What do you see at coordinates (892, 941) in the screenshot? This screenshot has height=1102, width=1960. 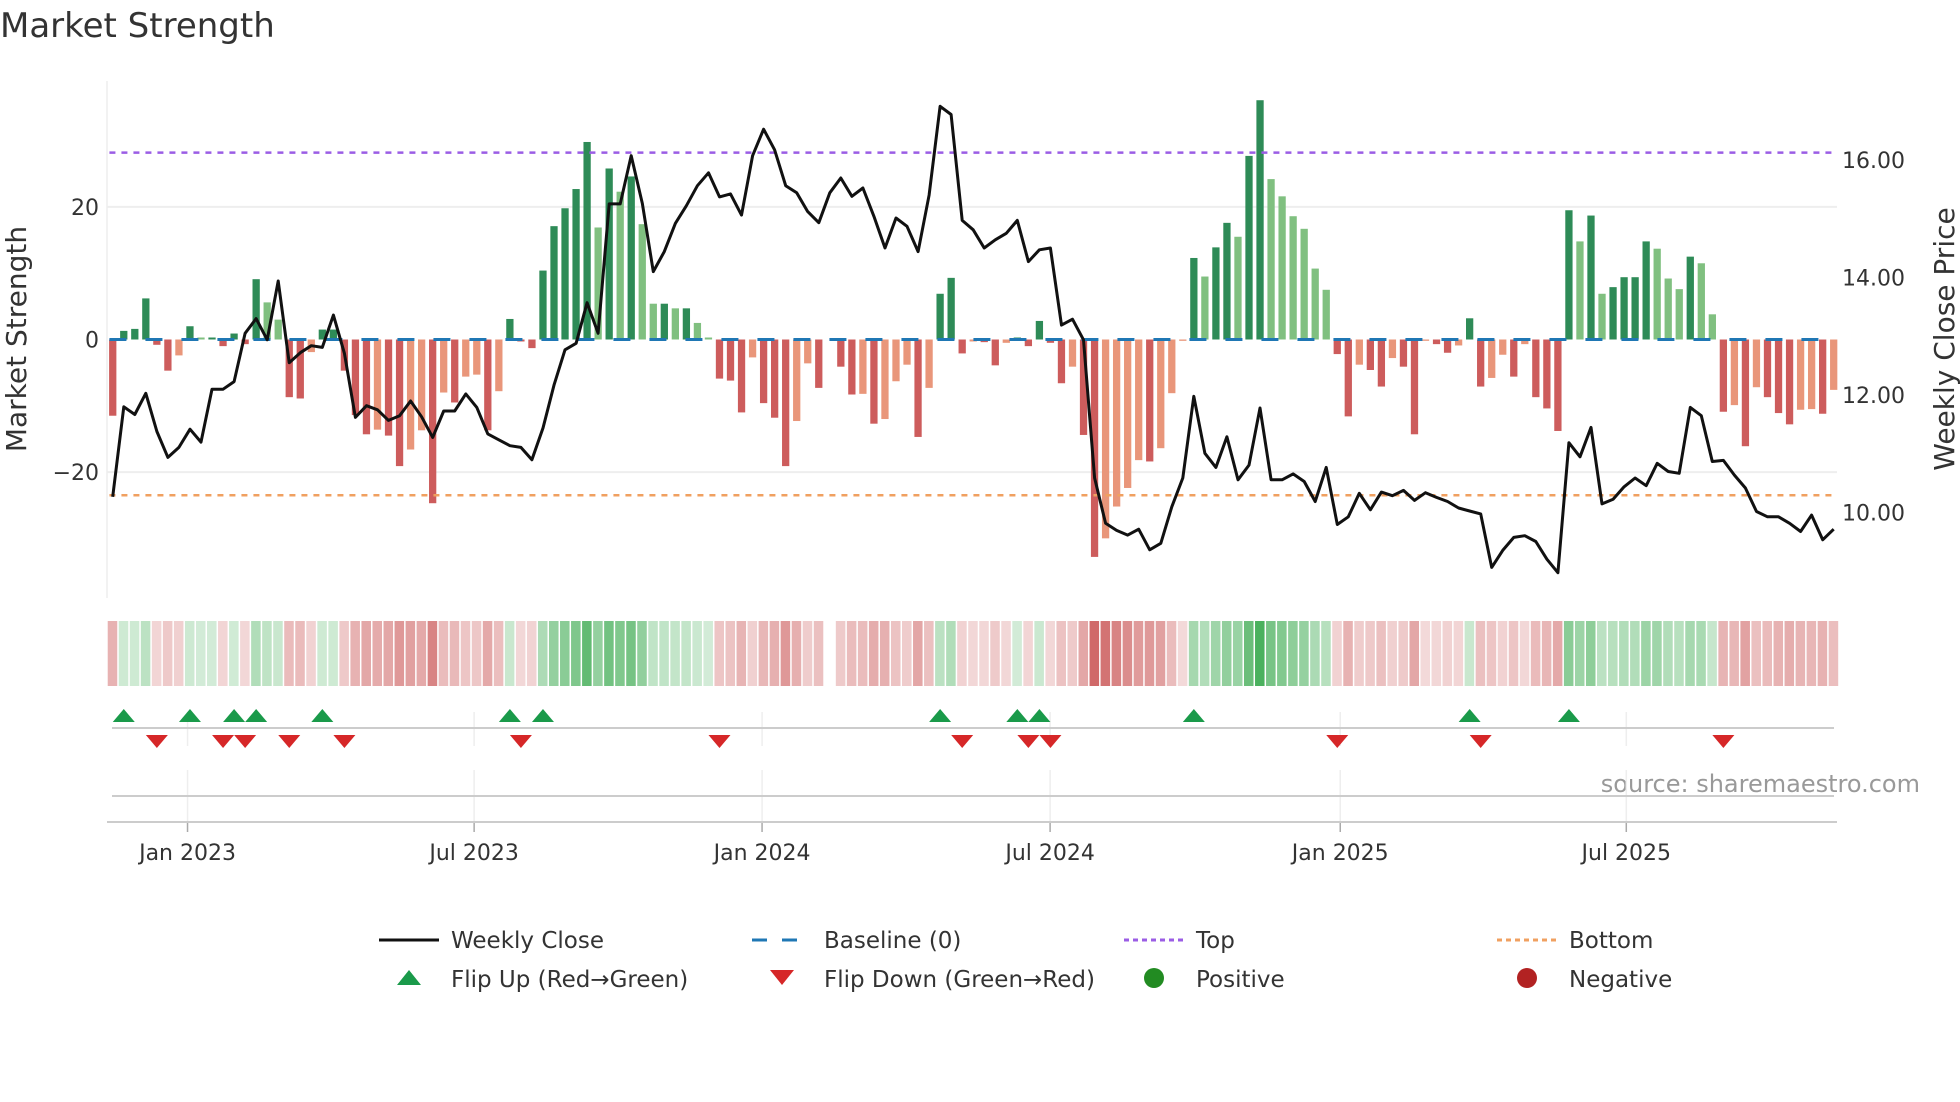 I see `legend-label: Baseline (0)` at bounding box center [892, 941].